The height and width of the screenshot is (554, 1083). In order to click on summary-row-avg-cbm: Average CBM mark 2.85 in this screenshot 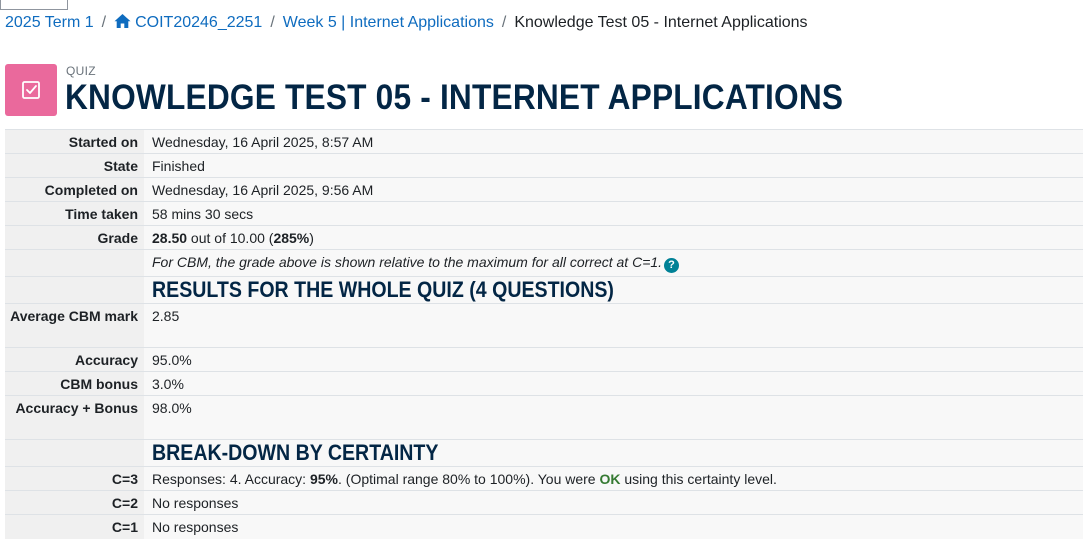, I will do `click(544, 325)`.